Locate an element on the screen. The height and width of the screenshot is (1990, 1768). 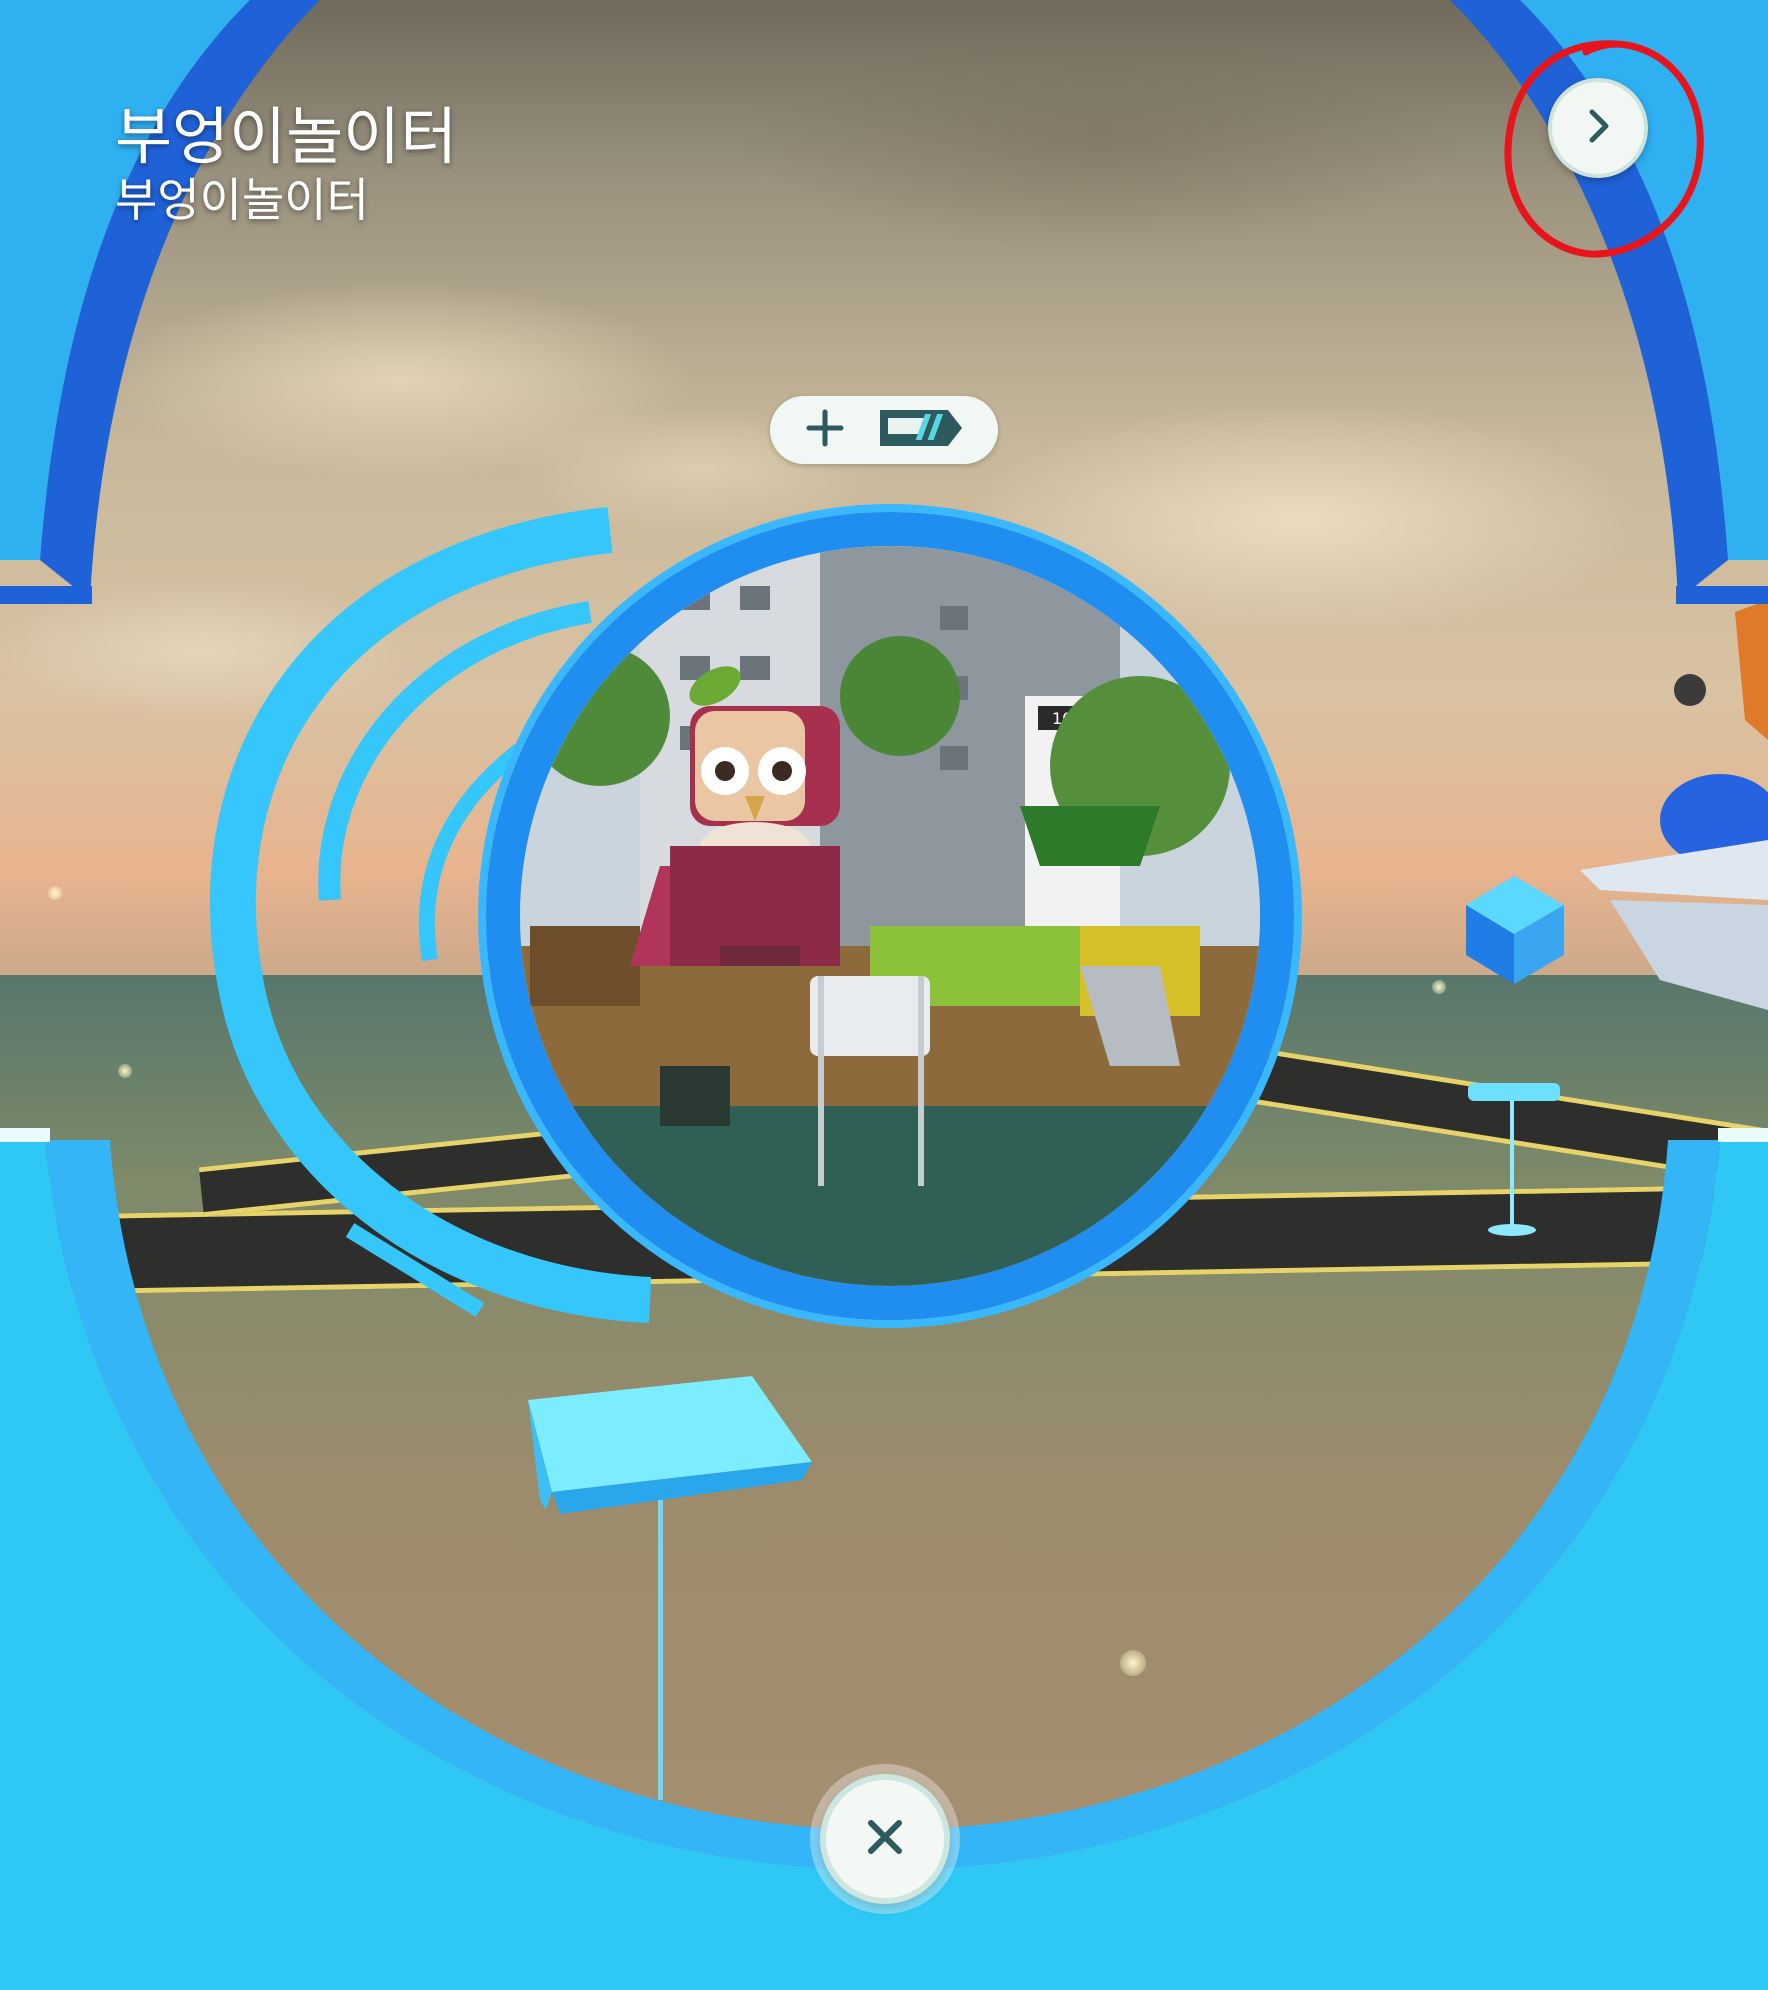
poi-subtitle: 부엉이놀이터 is located at coordinates (242, 200).